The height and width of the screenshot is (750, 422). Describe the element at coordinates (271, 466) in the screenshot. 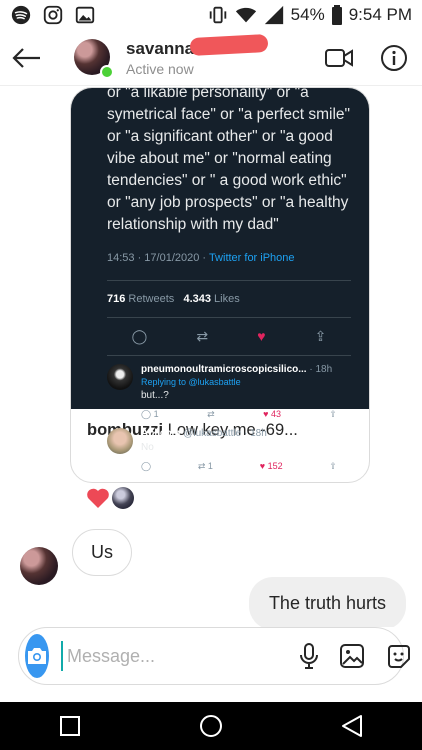

I see `heart-icon: ♥ 152` at that location.